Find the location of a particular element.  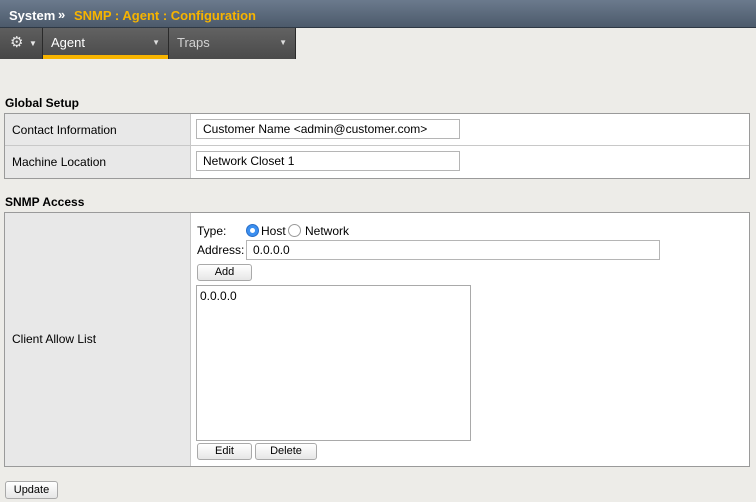

page-title: SNMP : Agent : Configuration is located at coordinates (165, 15).